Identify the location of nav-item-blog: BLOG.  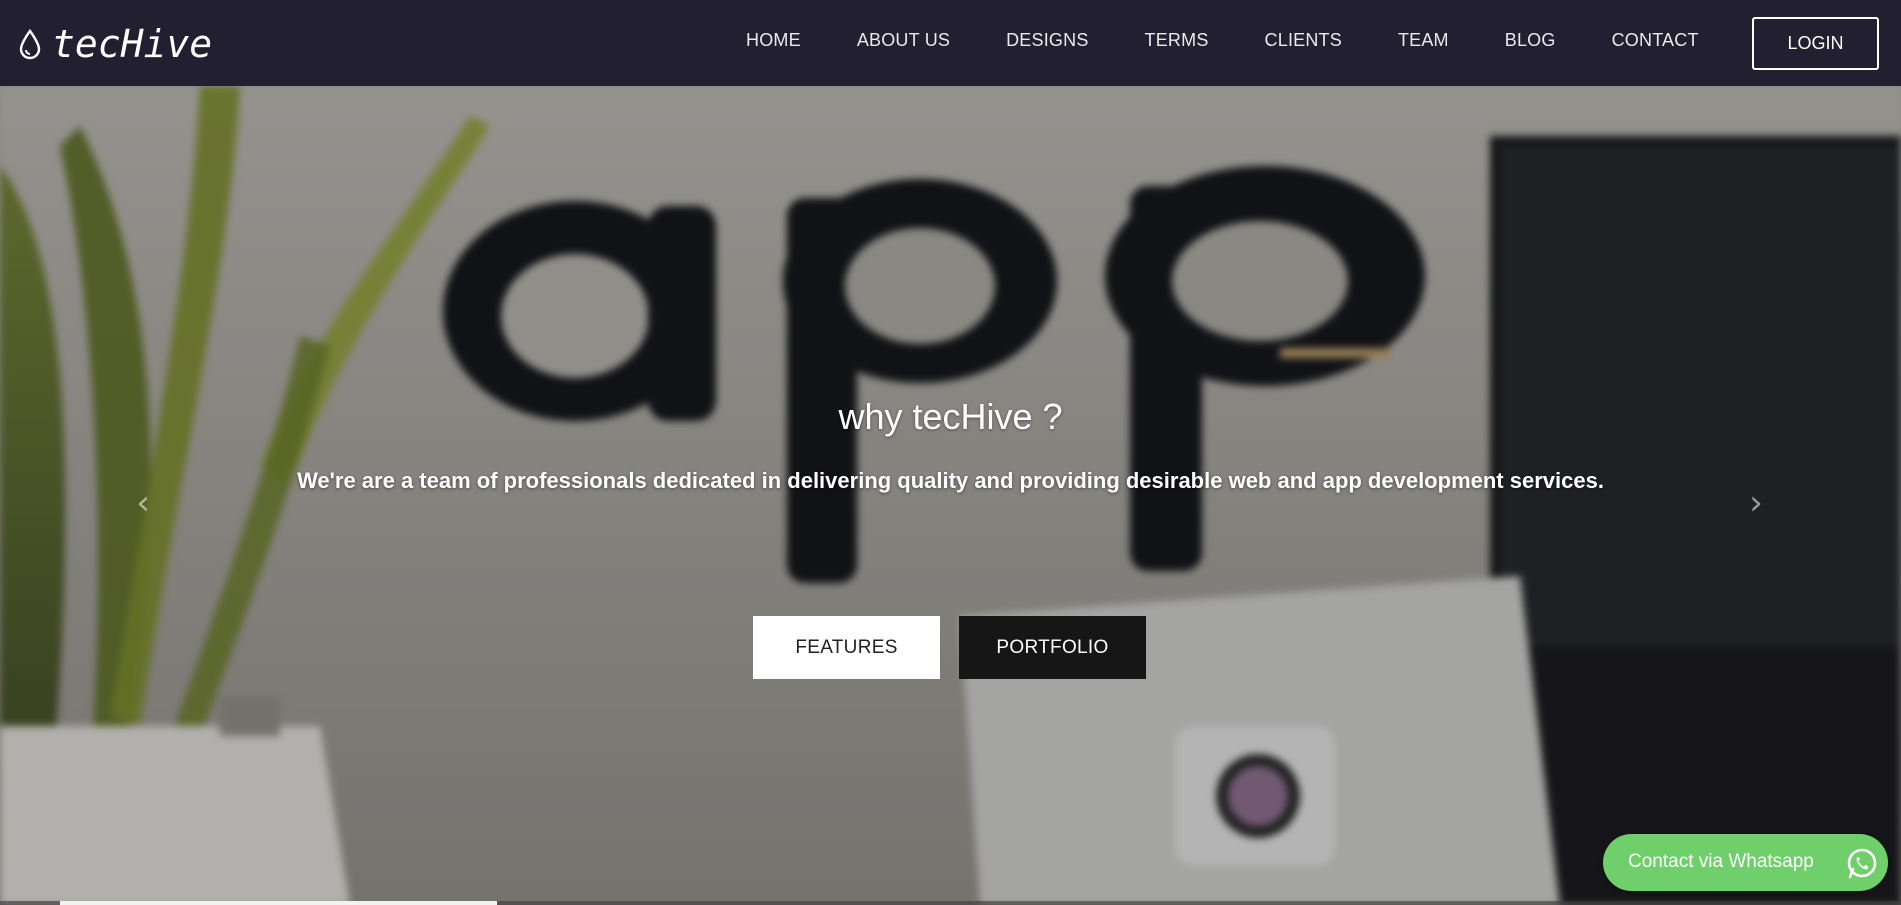
(1530, 40).